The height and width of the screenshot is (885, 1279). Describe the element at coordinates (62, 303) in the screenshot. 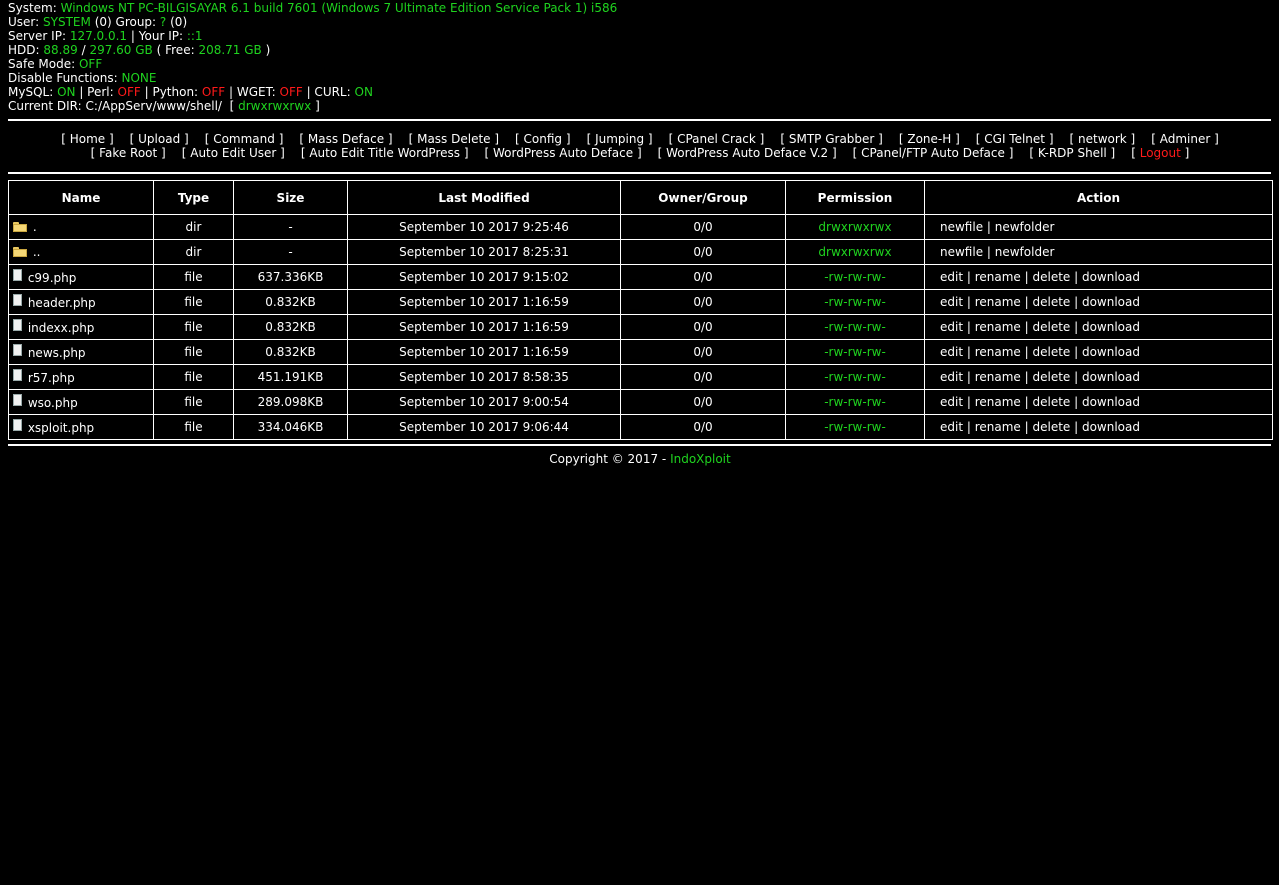

I see `file-name-link: header.php` at that location.